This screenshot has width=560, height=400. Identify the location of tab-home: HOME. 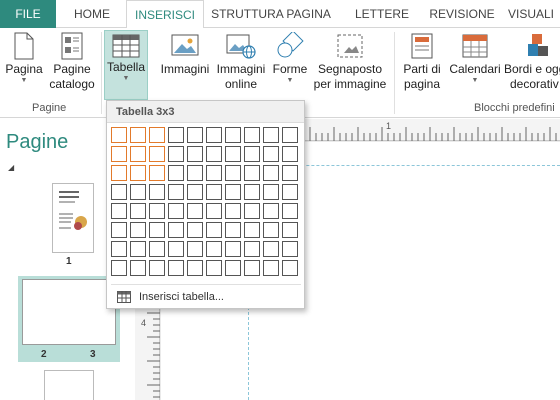
(92, 14).